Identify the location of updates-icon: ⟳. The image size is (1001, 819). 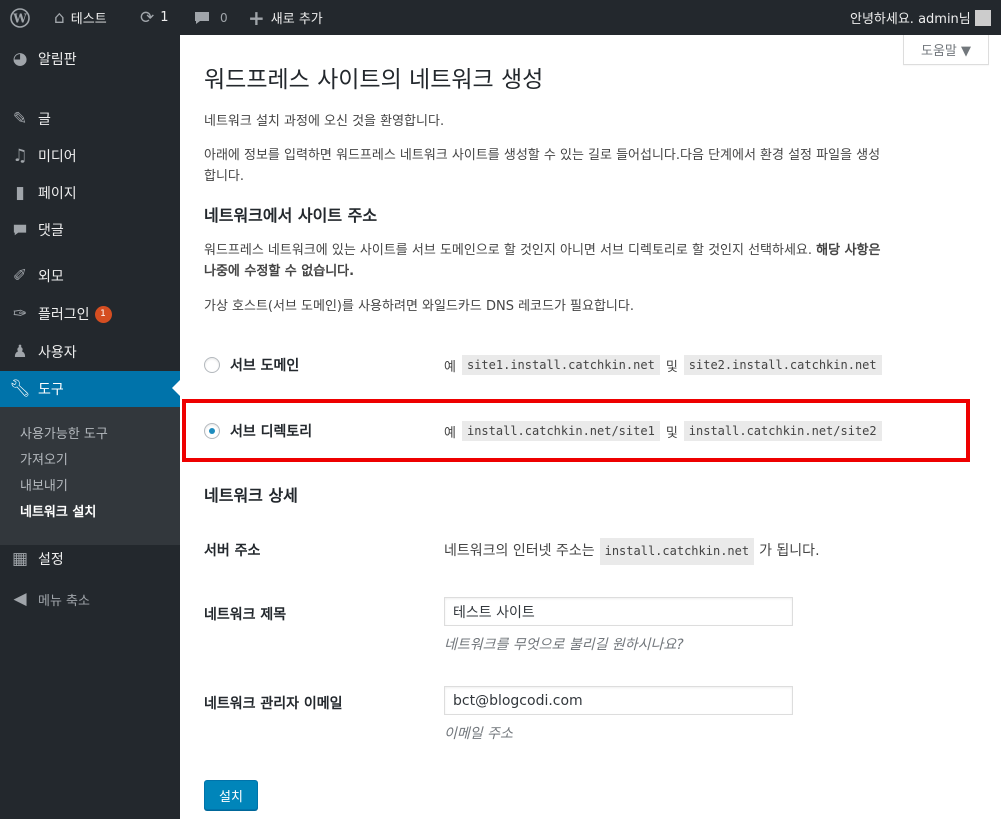
(147, 17).